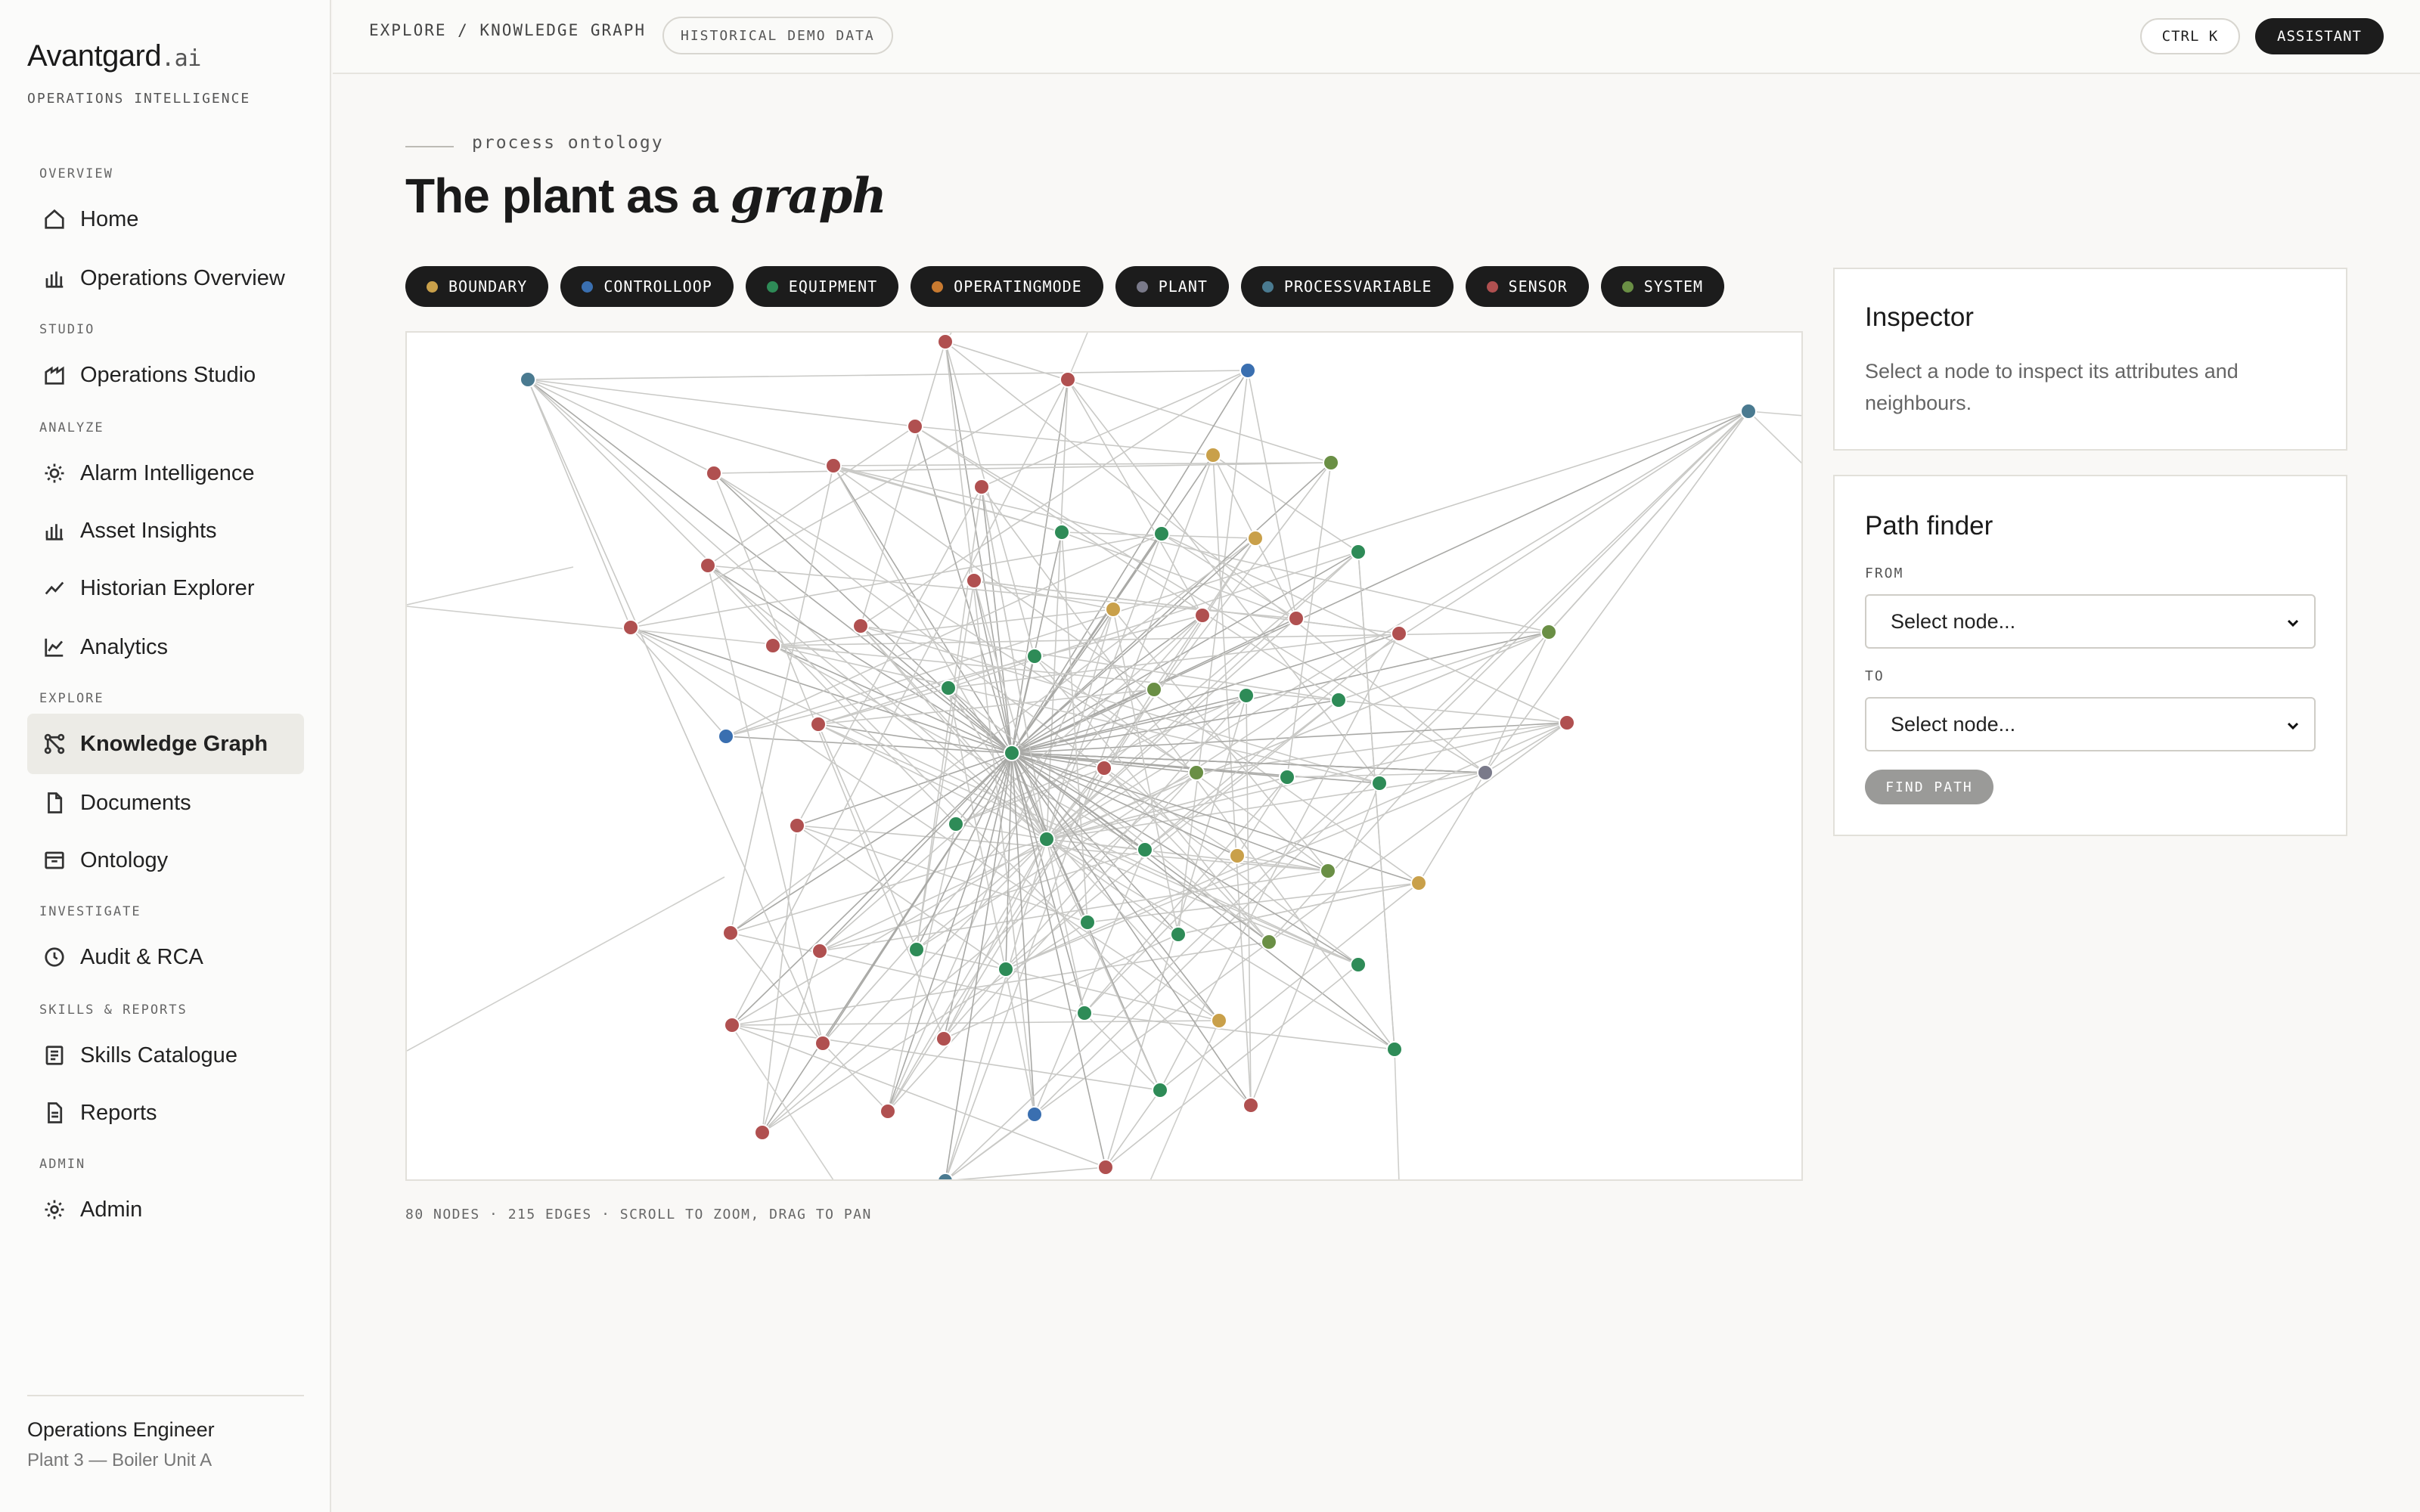 Image resolution: width=2420 pixels, height=1512 pixels. What do you see at coordinates (1347, 286) in the screenshot?
I see `legend-chip-processvariable: PROCESSVARIABLE` at bounding box center [1347, 286].